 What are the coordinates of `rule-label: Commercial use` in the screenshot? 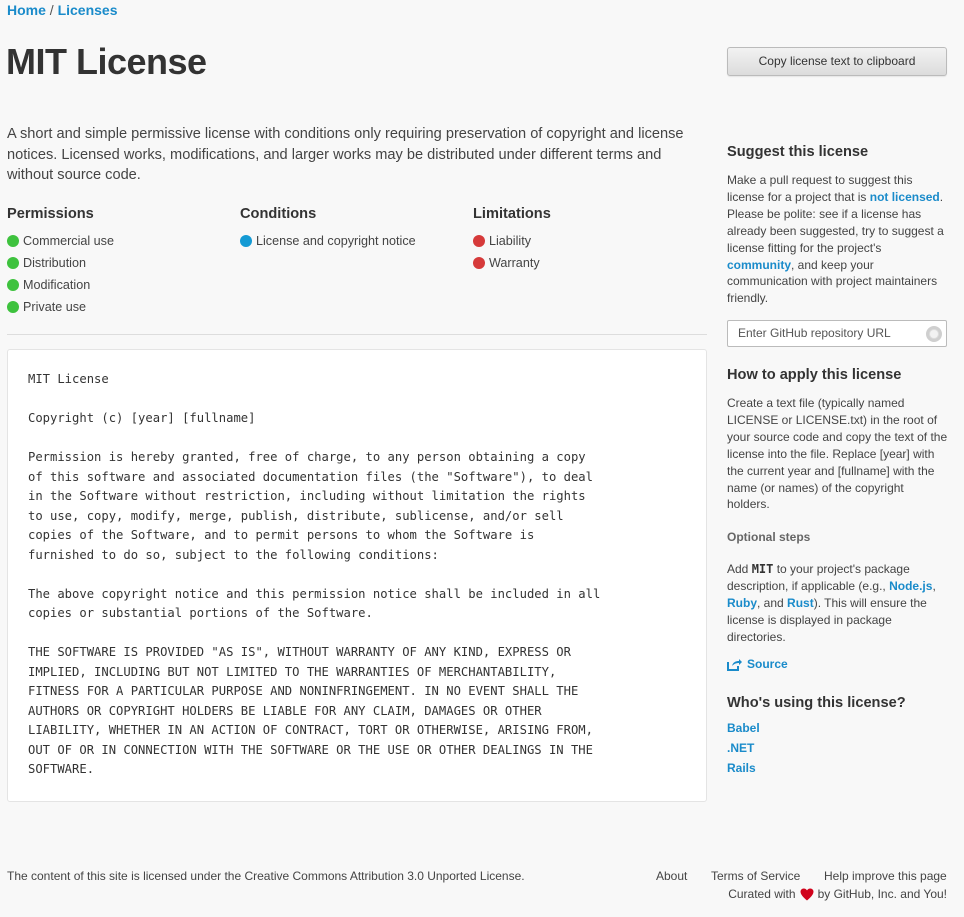 It's located at (68, 241).